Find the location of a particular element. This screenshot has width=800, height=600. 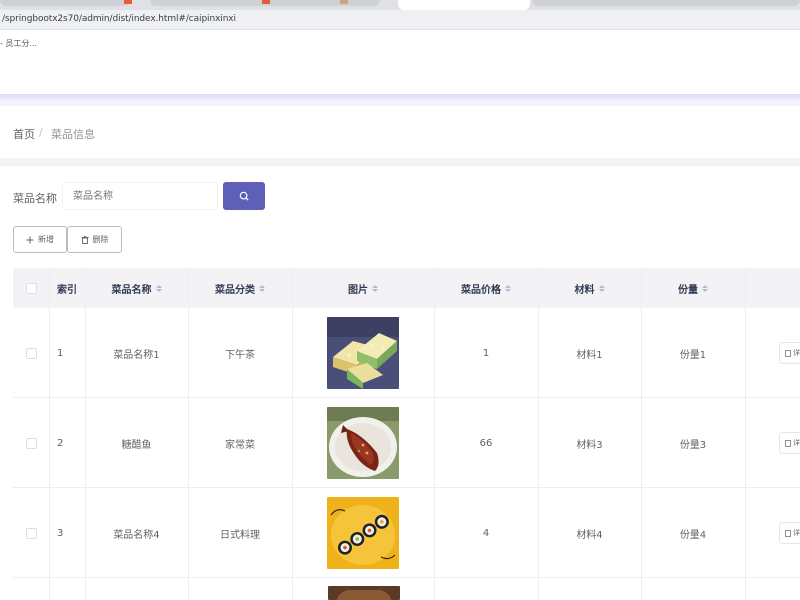

dish-image-partial is located at coordinates (364, 593).